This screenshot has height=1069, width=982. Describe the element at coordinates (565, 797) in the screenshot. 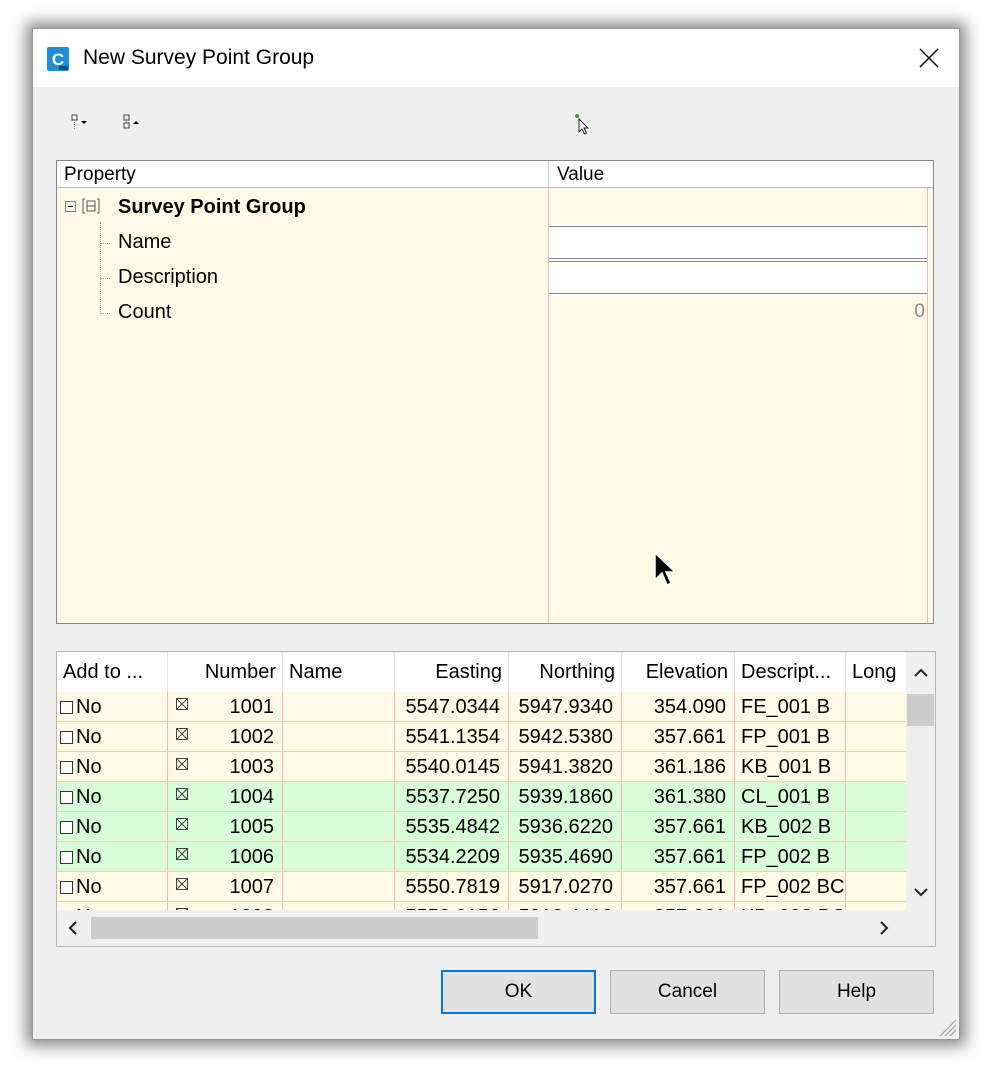

I see `northing-cell: 5939.1860` at that location.